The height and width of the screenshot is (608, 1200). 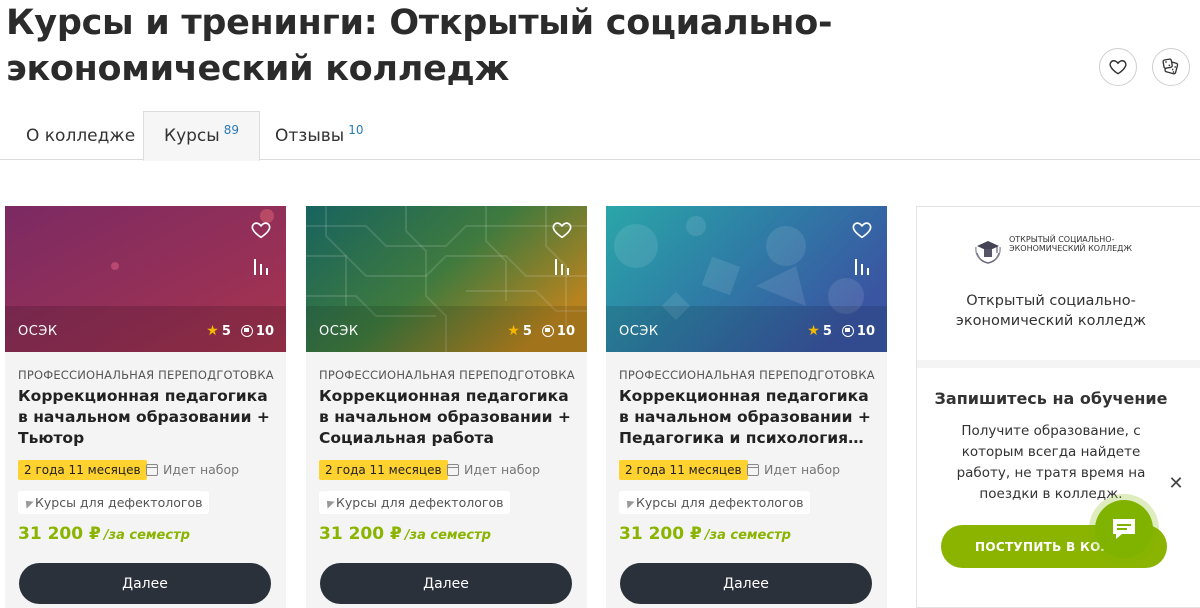 What do you see at coordinates (600, 136) in the screenshot?
I see `tab-bar: О колледже Курсы 89 Отзывы 10` at bounding box center [600, 136].